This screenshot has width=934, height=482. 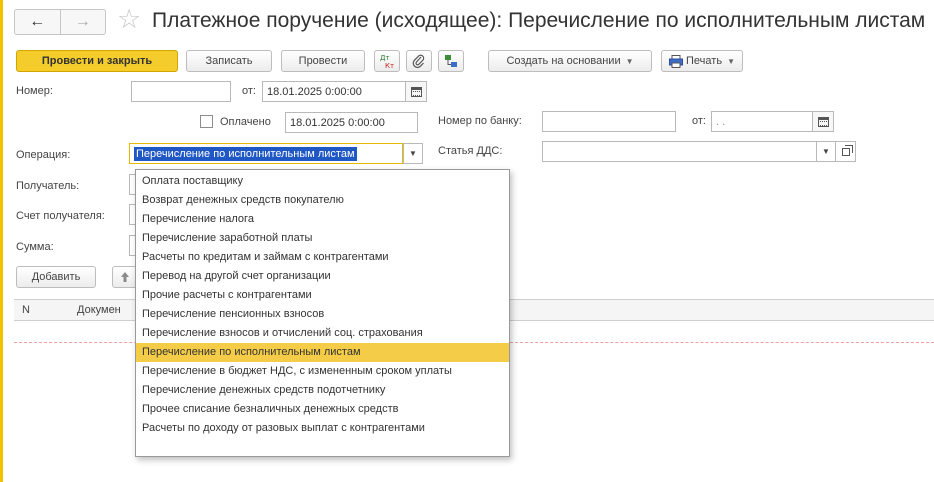 What do you see at coordinates (389, 65) in the screenshot?
I see `svg-text: Кт` at bounding box center [389, 65].